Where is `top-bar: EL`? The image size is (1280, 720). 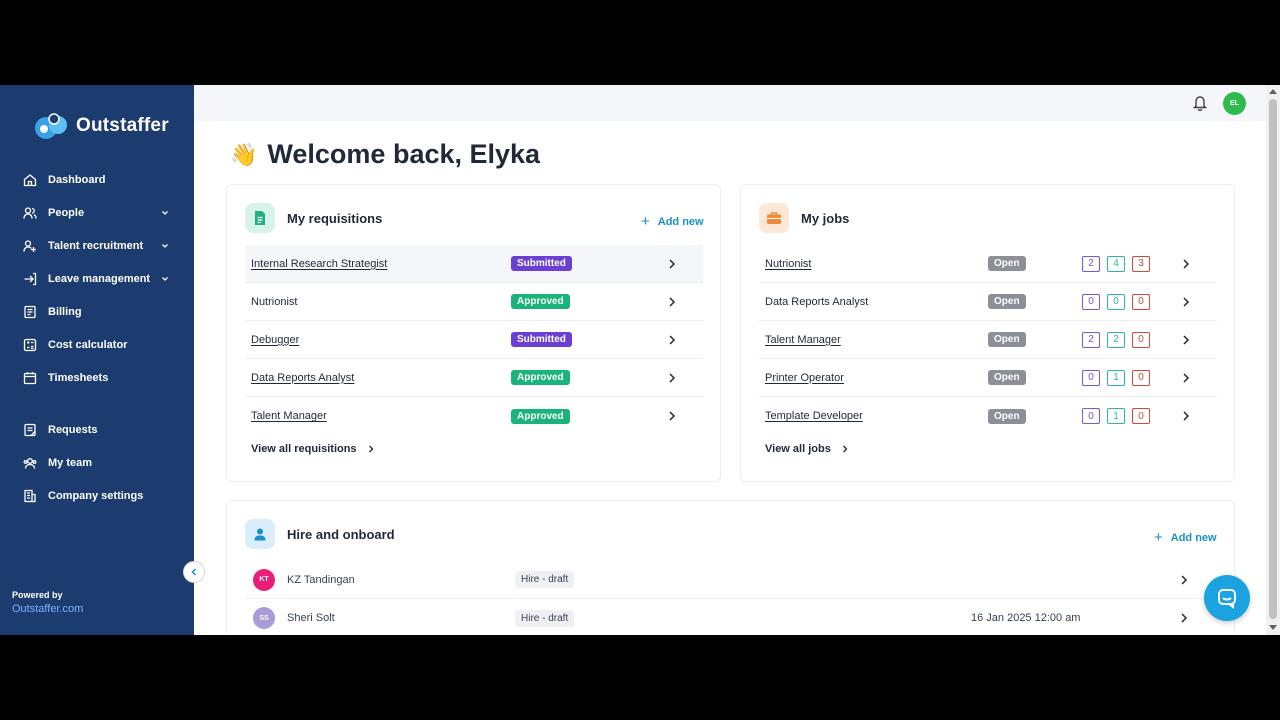 top-bar: EL is located at coordinates (730, 103).